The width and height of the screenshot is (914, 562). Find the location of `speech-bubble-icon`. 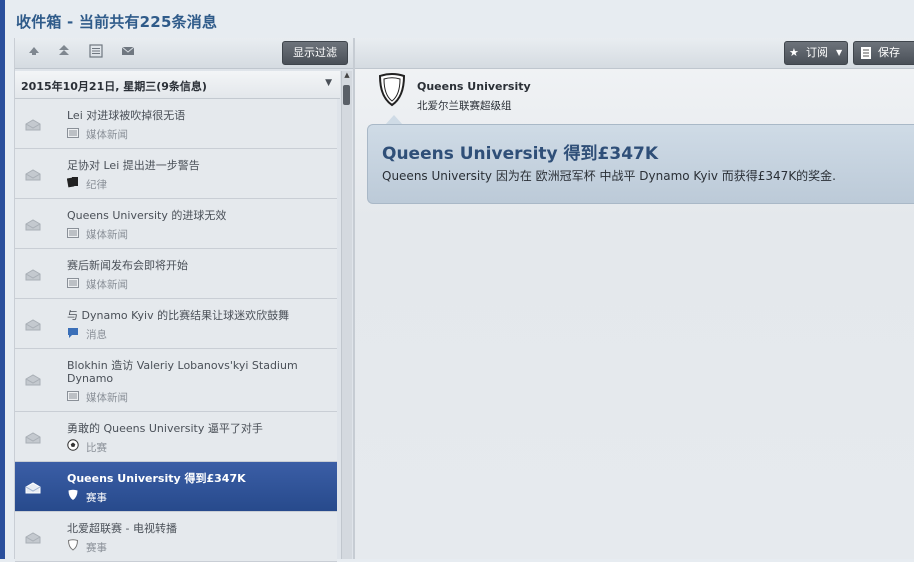

speech-bubble-icon is located at coordinates (73, 333).